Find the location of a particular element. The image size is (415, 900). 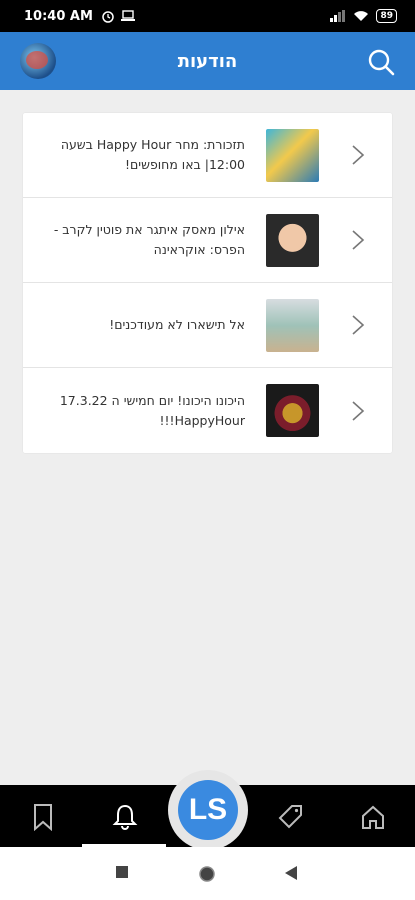

home-circle-icon is located at coordinates (207, 874).